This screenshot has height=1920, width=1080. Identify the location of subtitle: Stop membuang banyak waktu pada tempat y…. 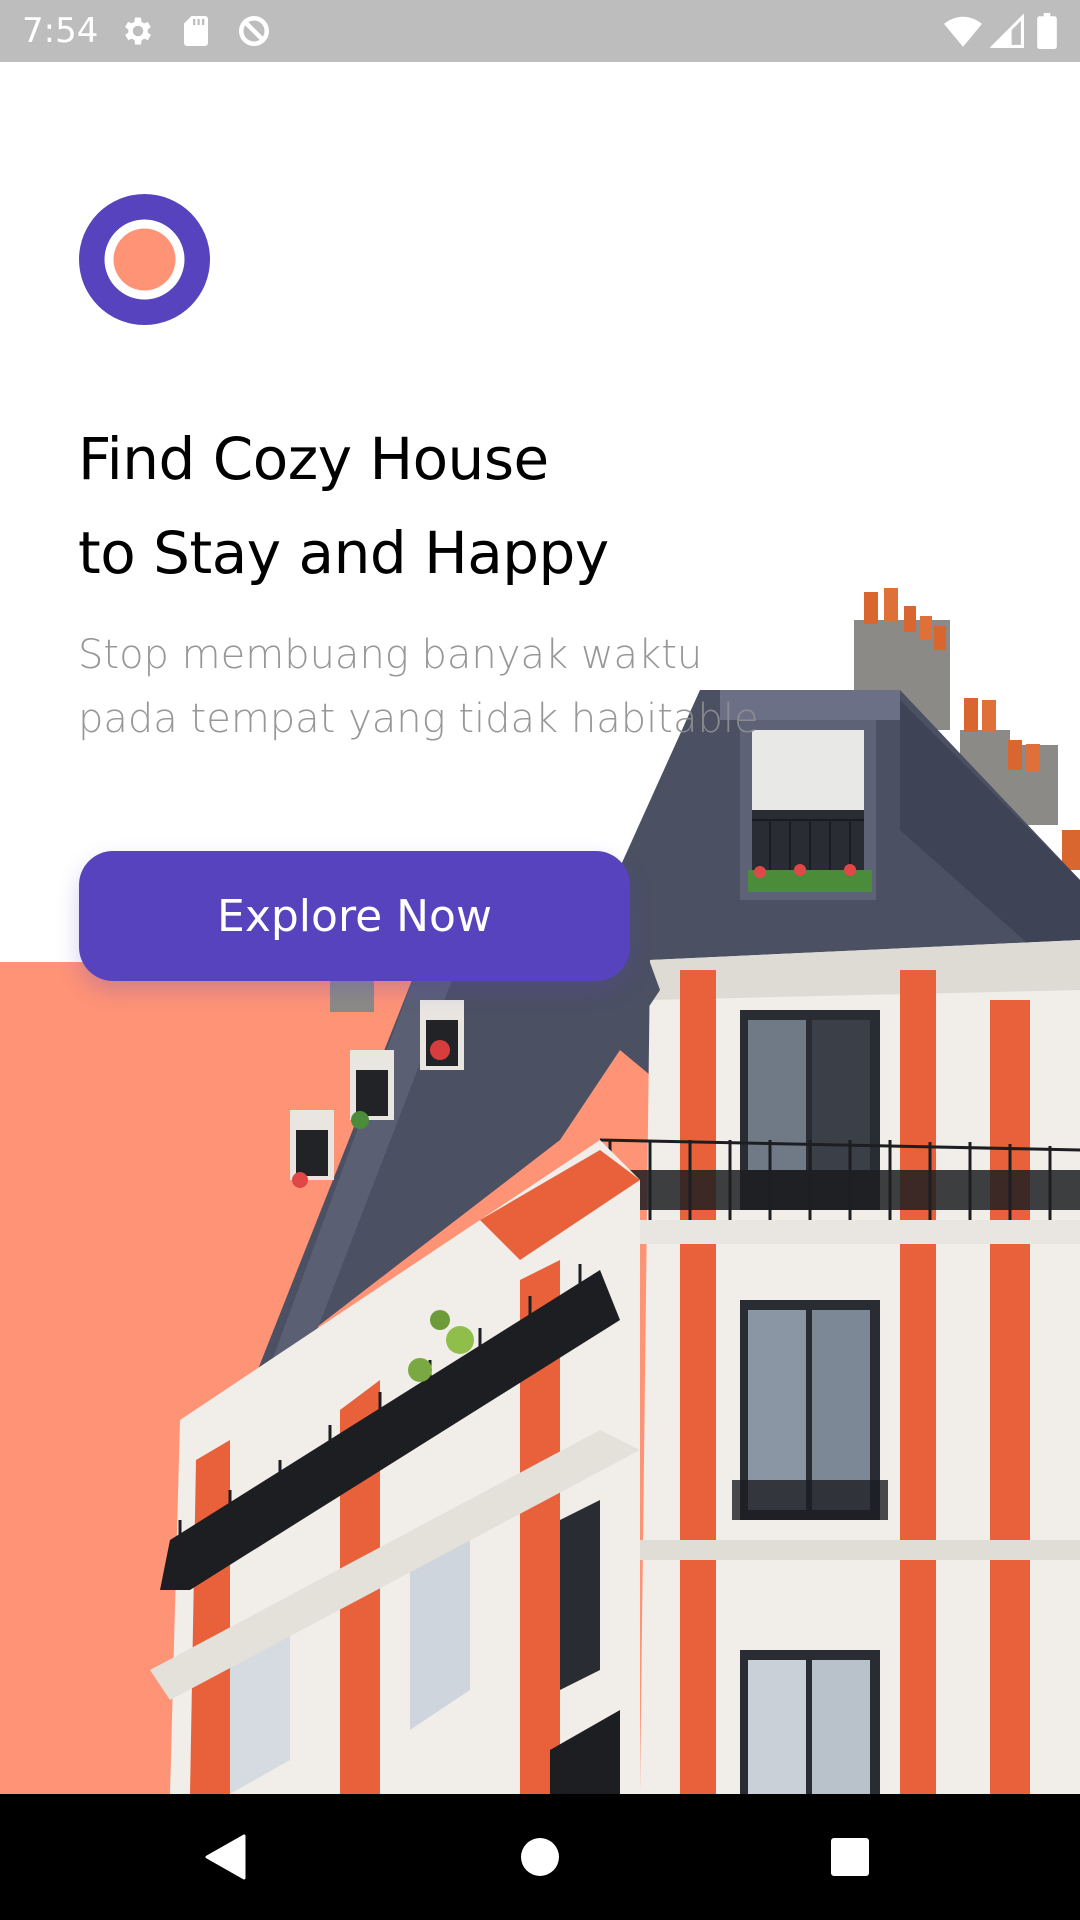
(478, 687).